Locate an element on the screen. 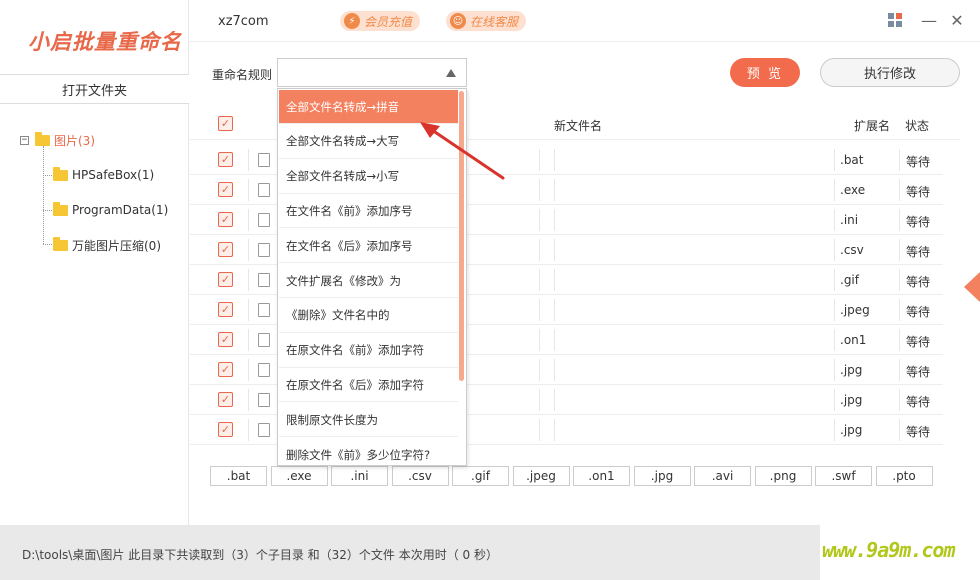 The image size is (980, 580). skin-grid-icon is located at coordinates (895, 20).